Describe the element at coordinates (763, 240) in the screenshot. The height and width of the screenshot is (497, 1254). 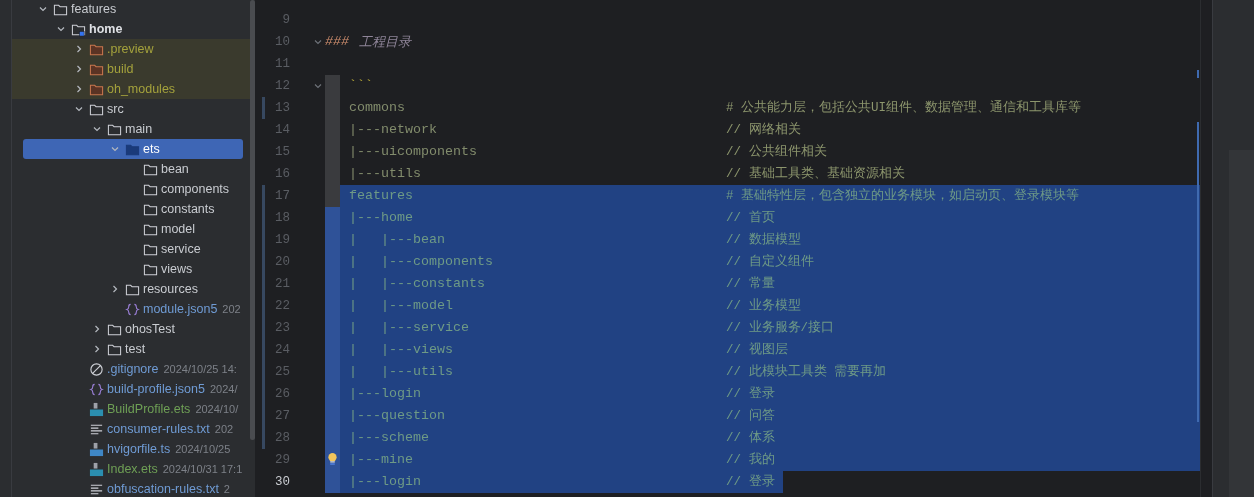
I see `code-comment: // 数据模型` at that location.